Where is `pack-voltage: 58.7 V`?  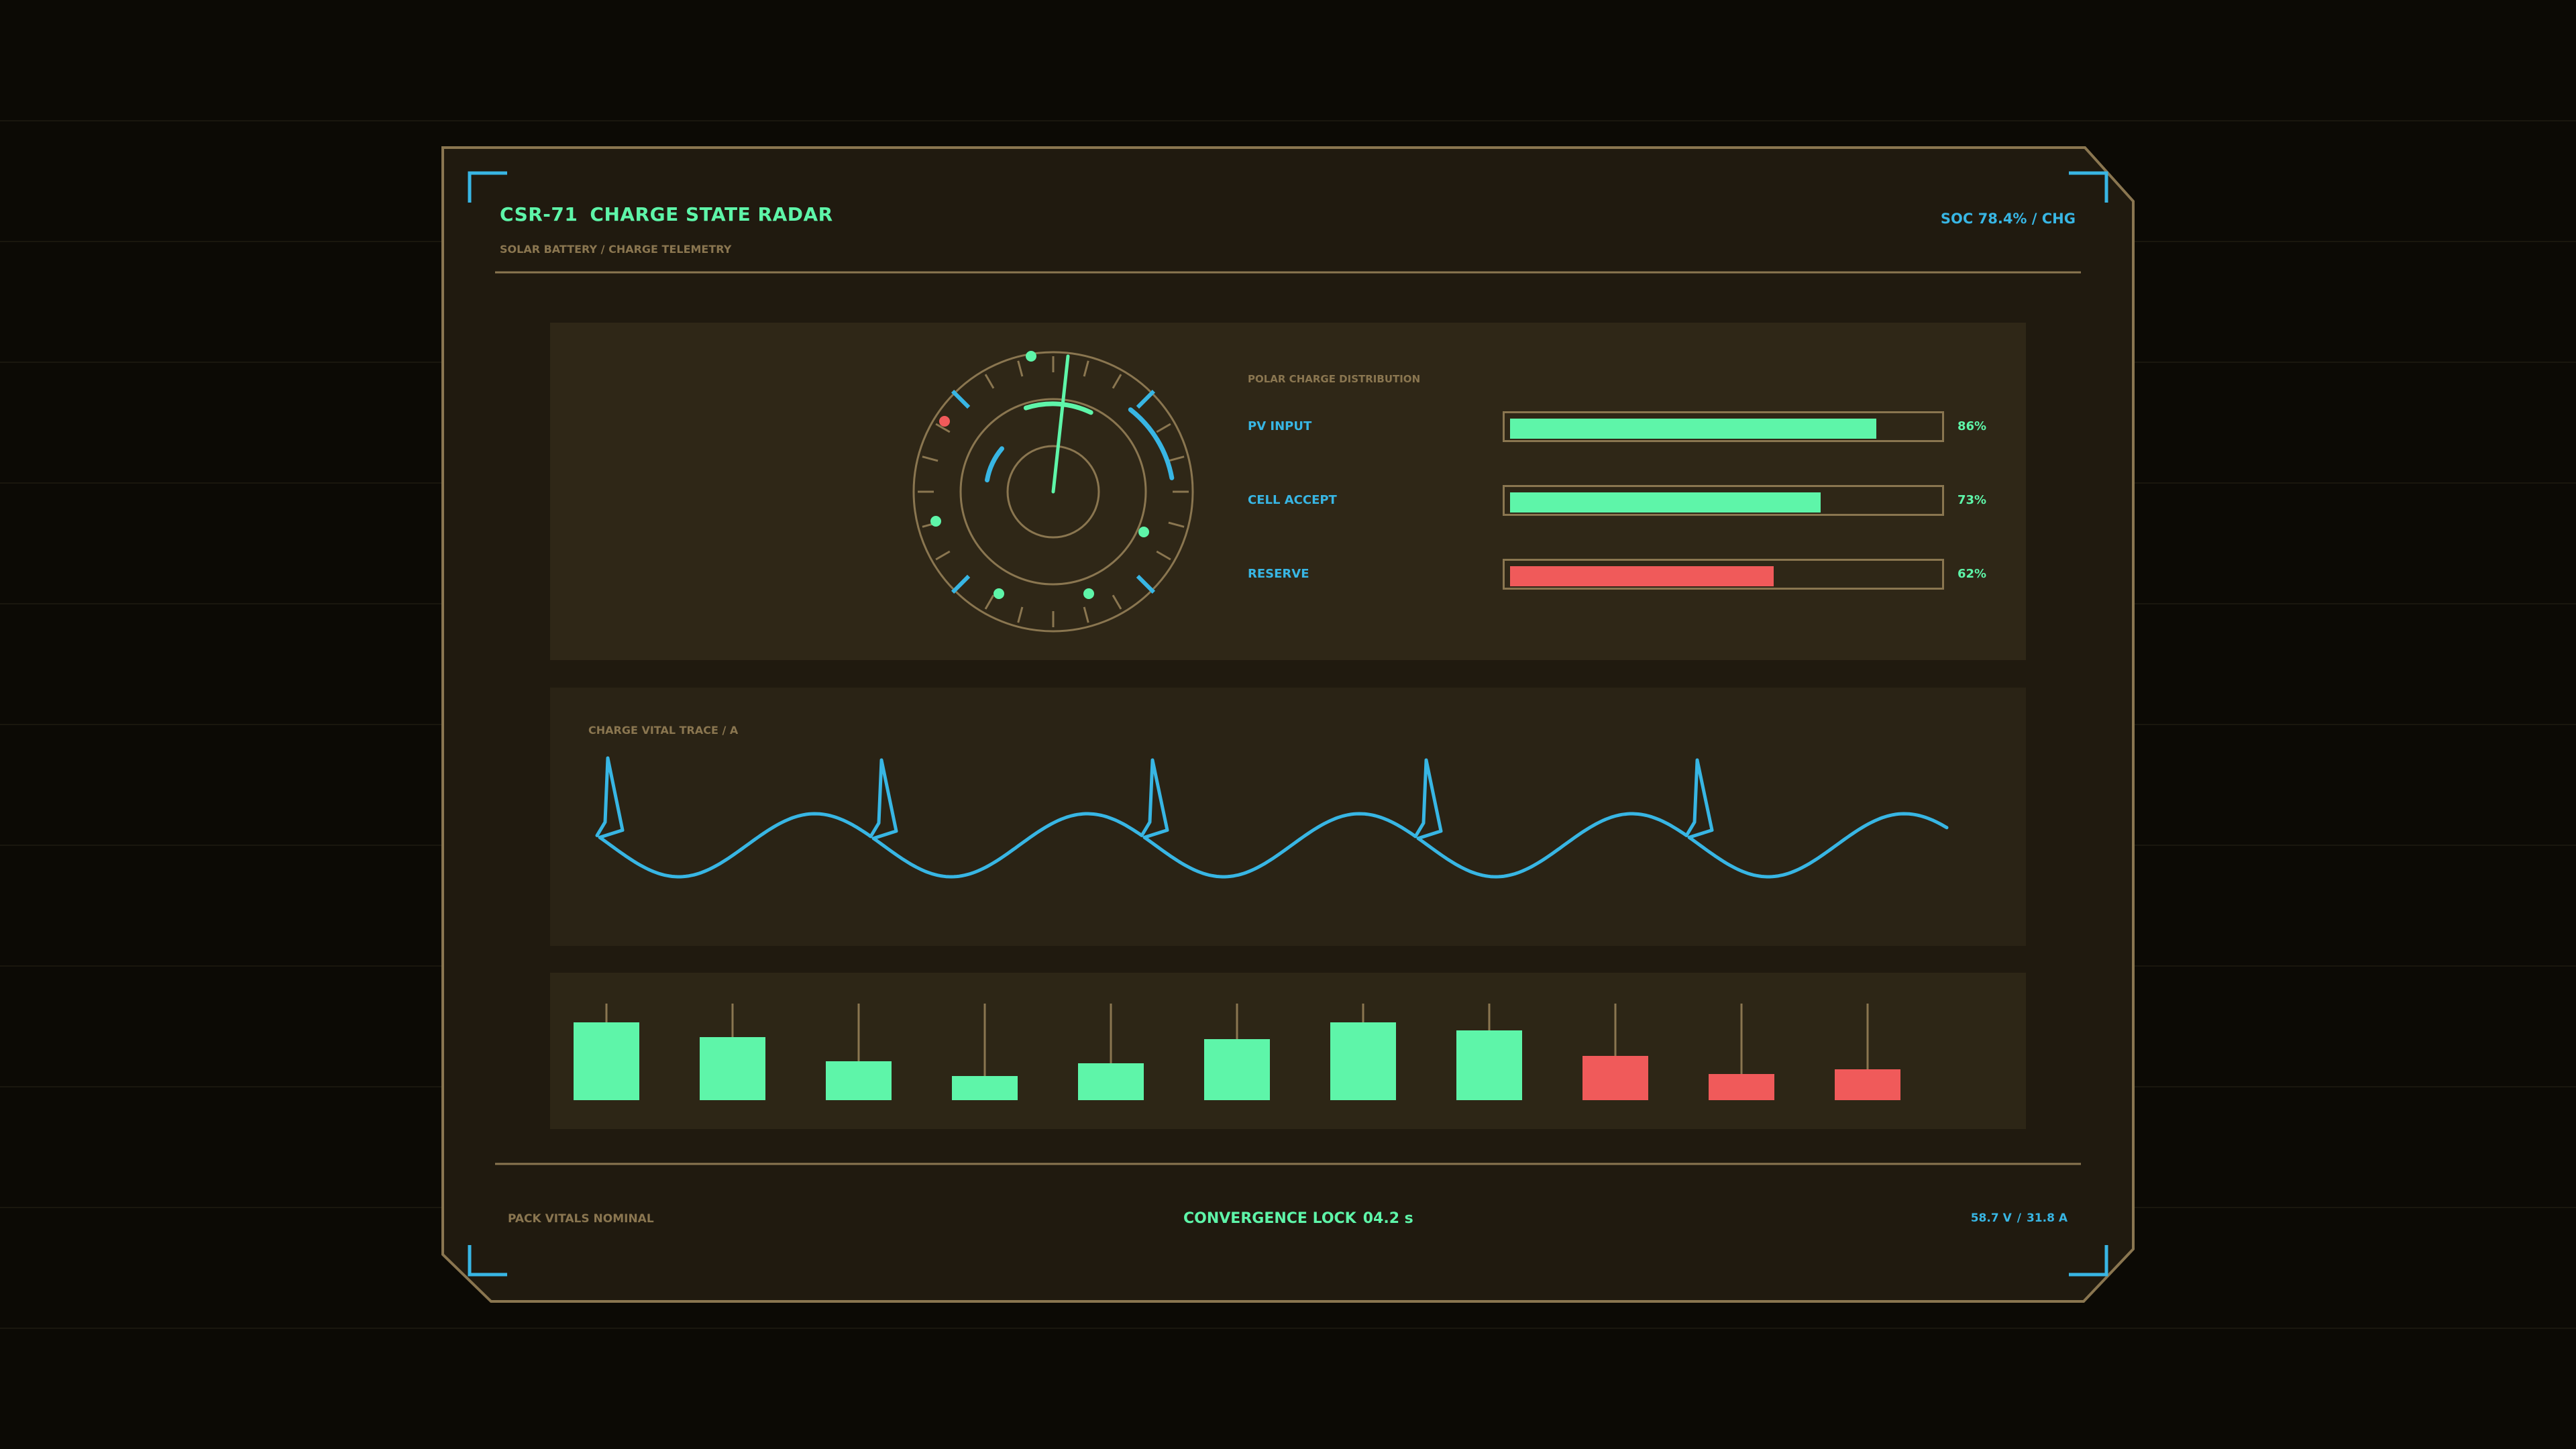
pack-voltage: 58.7 V is located at coordinates (1991, 1218).